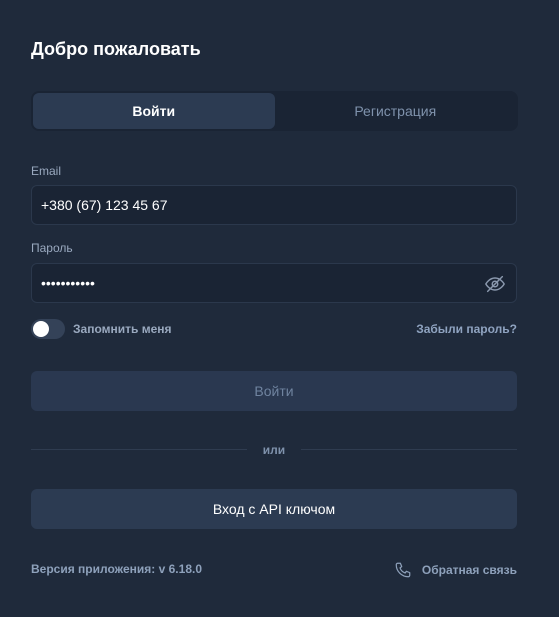 This screenshot has width=559, height=617. I want to click on tab-login: Войти, so click(154, 111).